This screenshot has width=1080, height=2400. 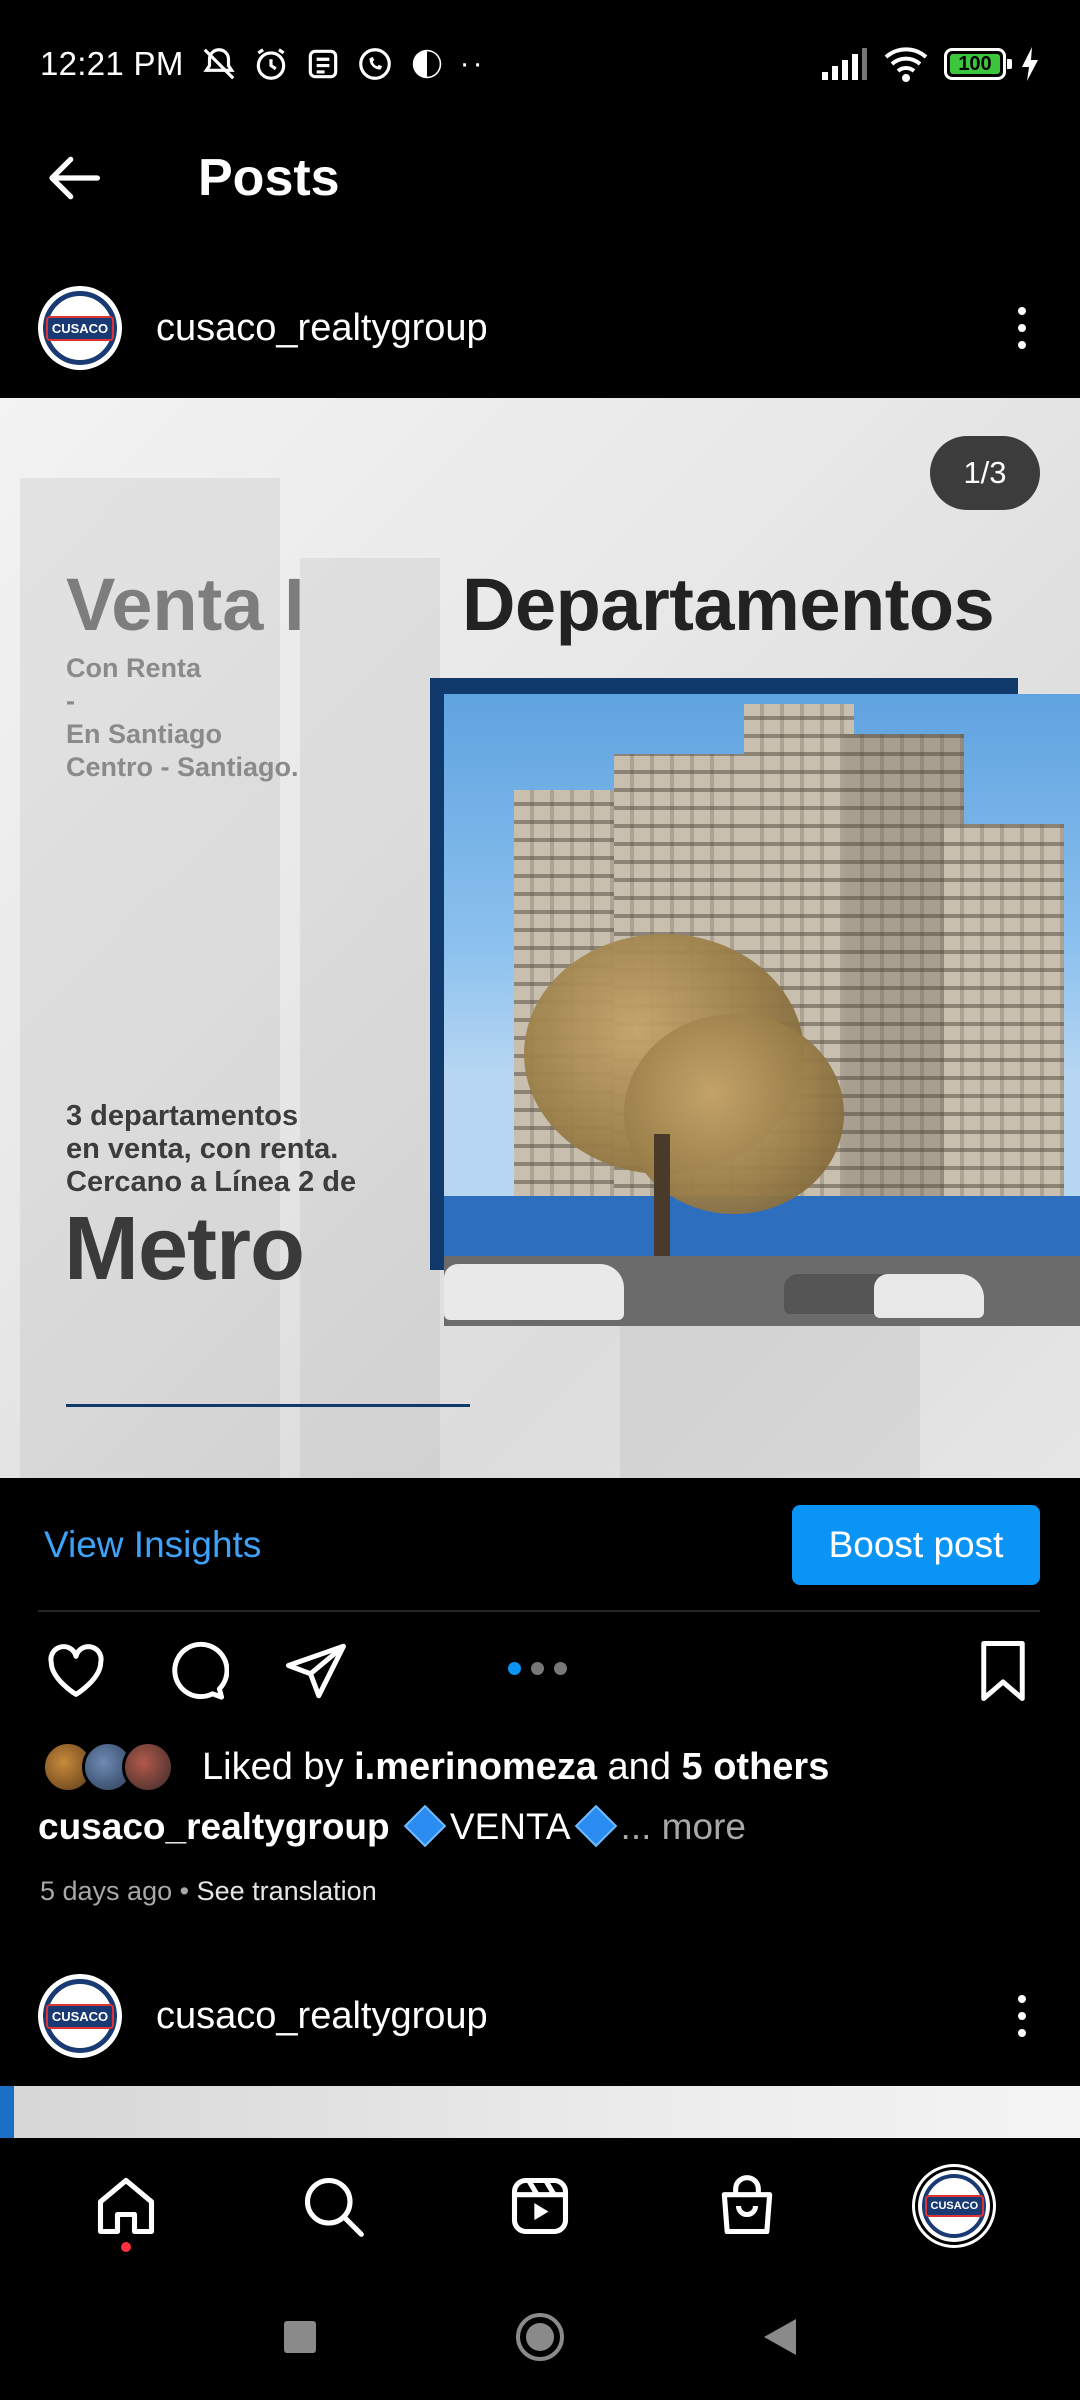 I want to click on view-insights-link: View Insights, so click(x=152, y=1545).